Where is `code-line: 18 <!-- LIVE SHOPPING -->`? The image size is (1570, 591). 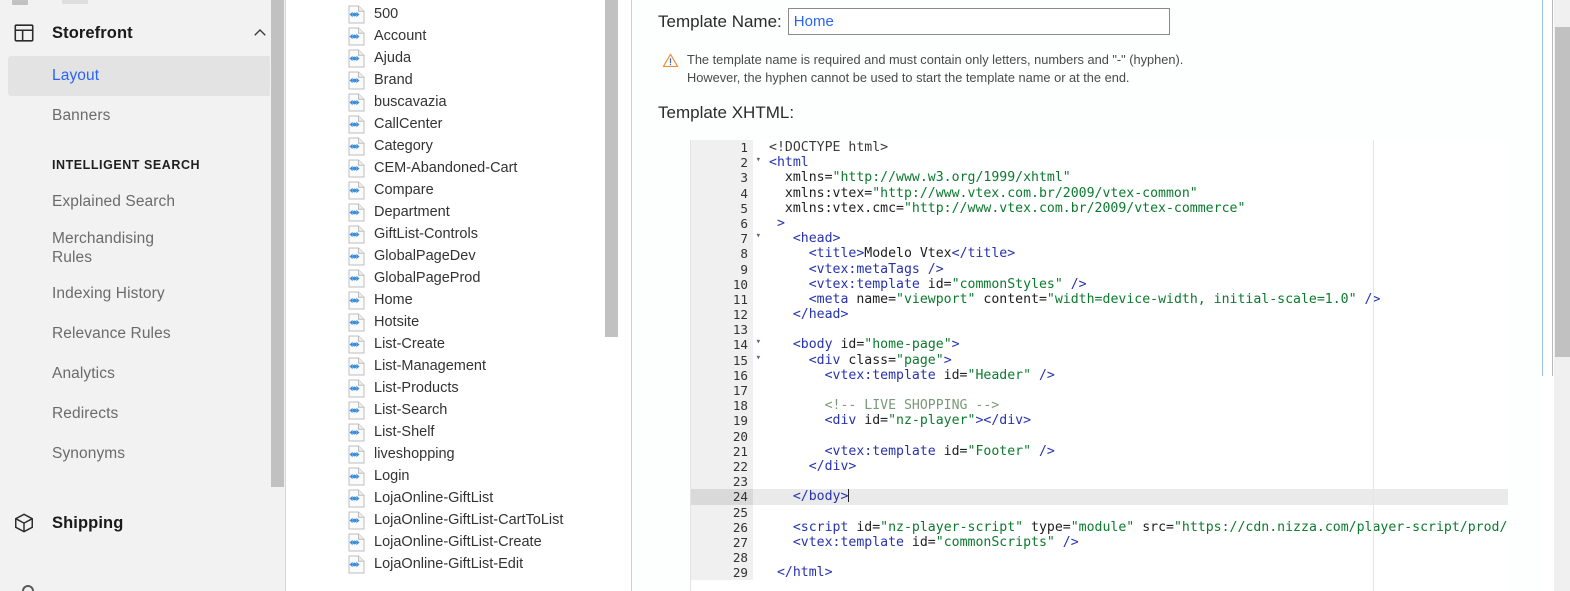 code-line: 18 <!-- LIVE SHOPPING --> is located at coordinates (1099, 406).